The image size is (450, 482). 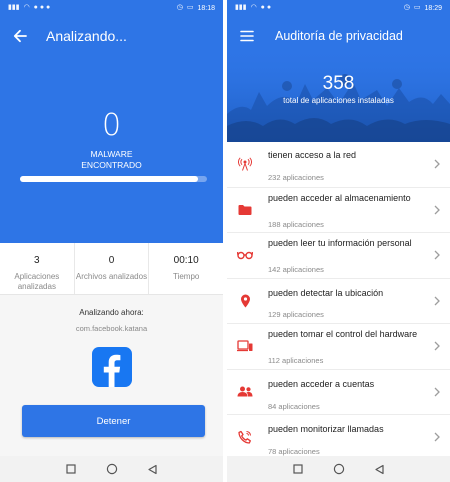 I want to click on installed-apps-count: 358, so click(x=338, y=83).